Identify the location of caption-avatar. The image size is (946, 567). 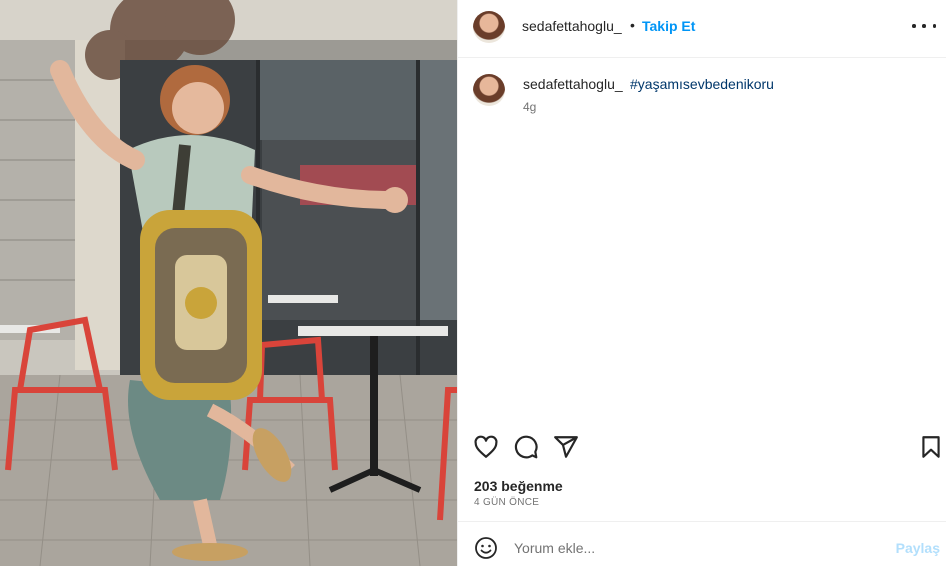
(489, 90).